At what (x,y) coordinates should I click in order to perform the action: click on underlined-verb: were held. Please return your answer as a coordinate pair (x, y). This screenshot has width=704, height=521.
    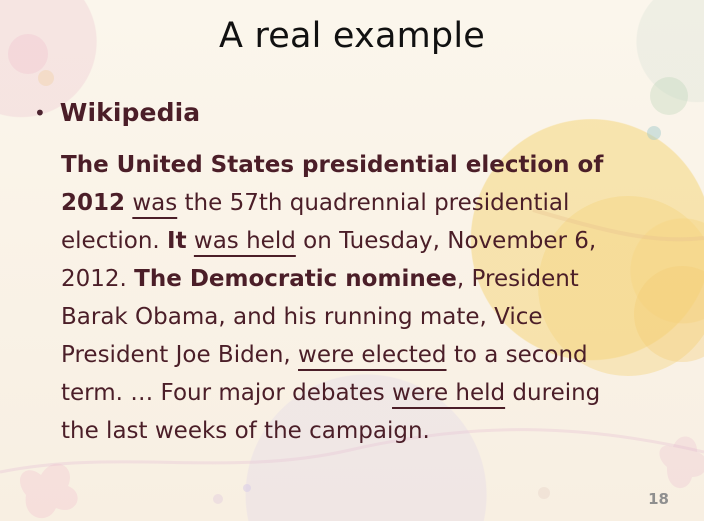
    Looking at the image, I should click on (449, 393).